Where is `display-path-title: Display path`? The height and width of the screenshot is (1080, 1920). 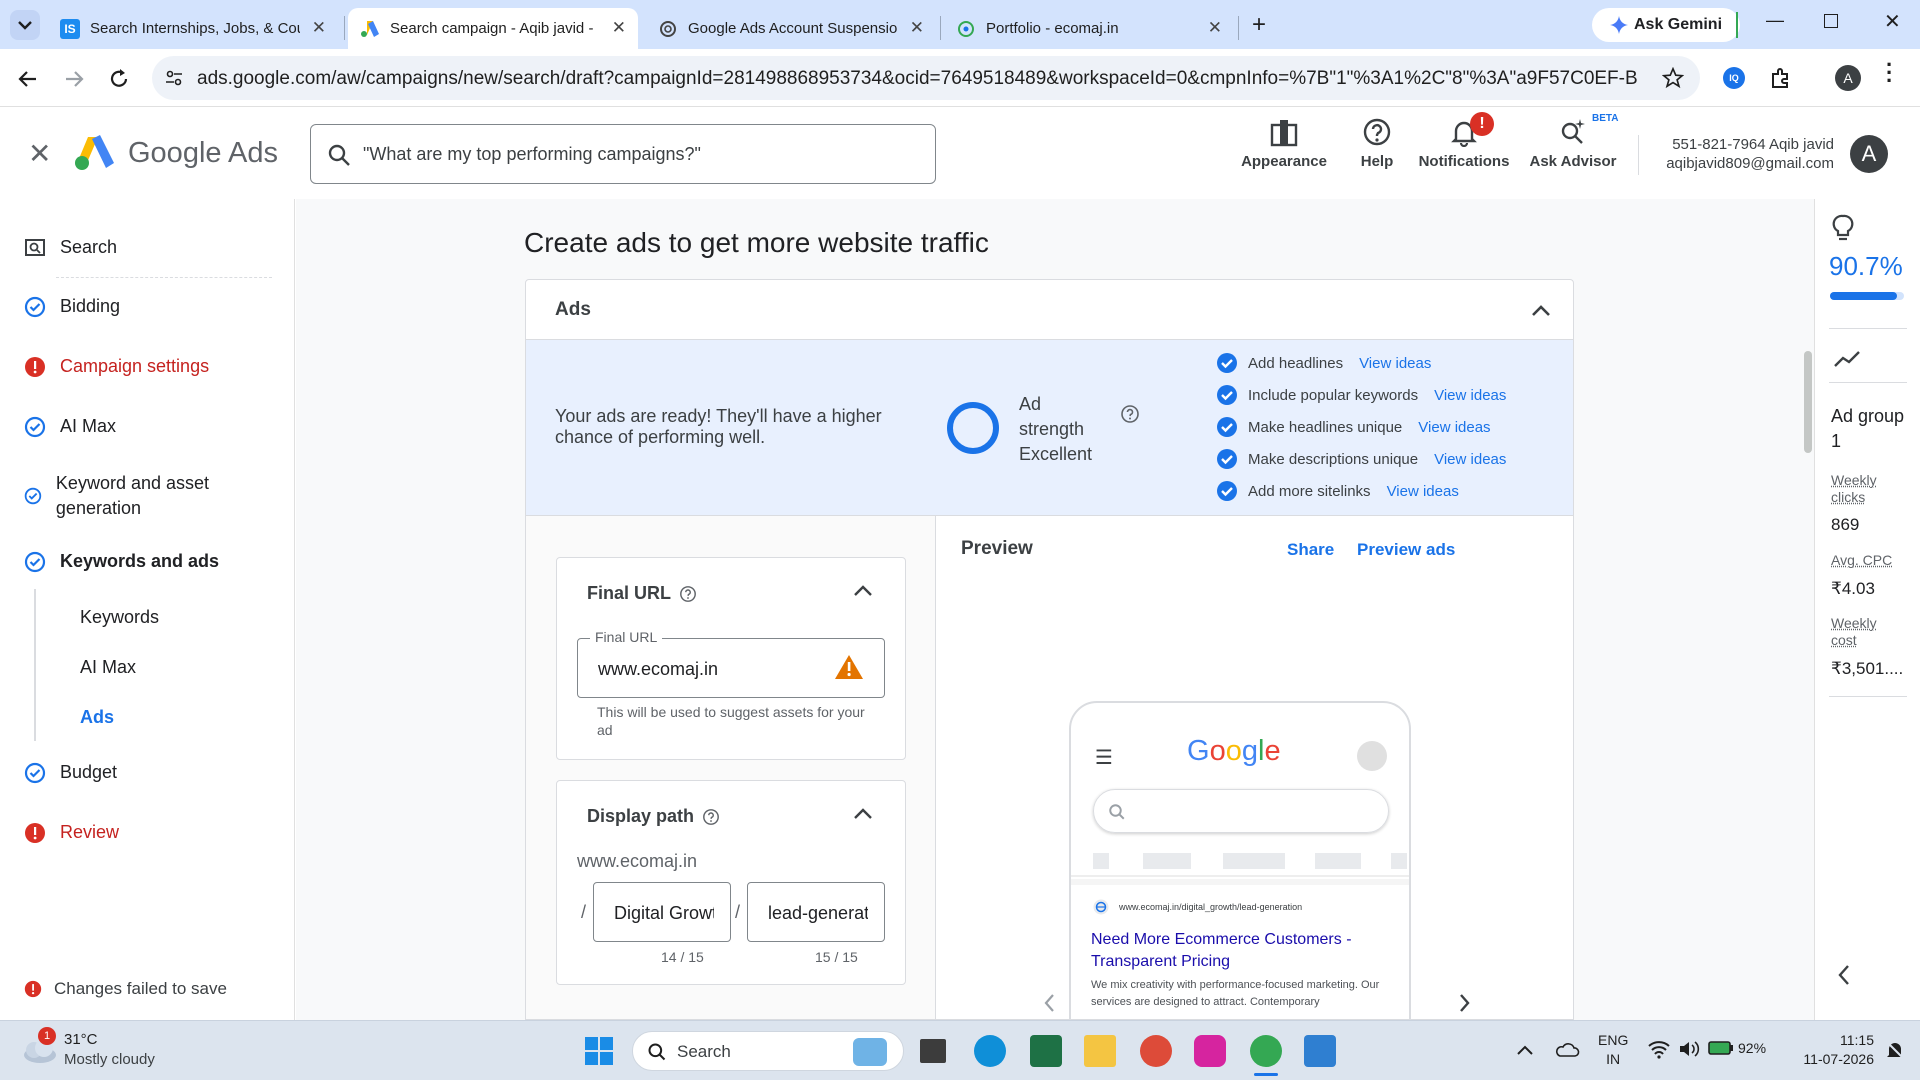
display-path-title: Display path is located at coordinates (641, 816).